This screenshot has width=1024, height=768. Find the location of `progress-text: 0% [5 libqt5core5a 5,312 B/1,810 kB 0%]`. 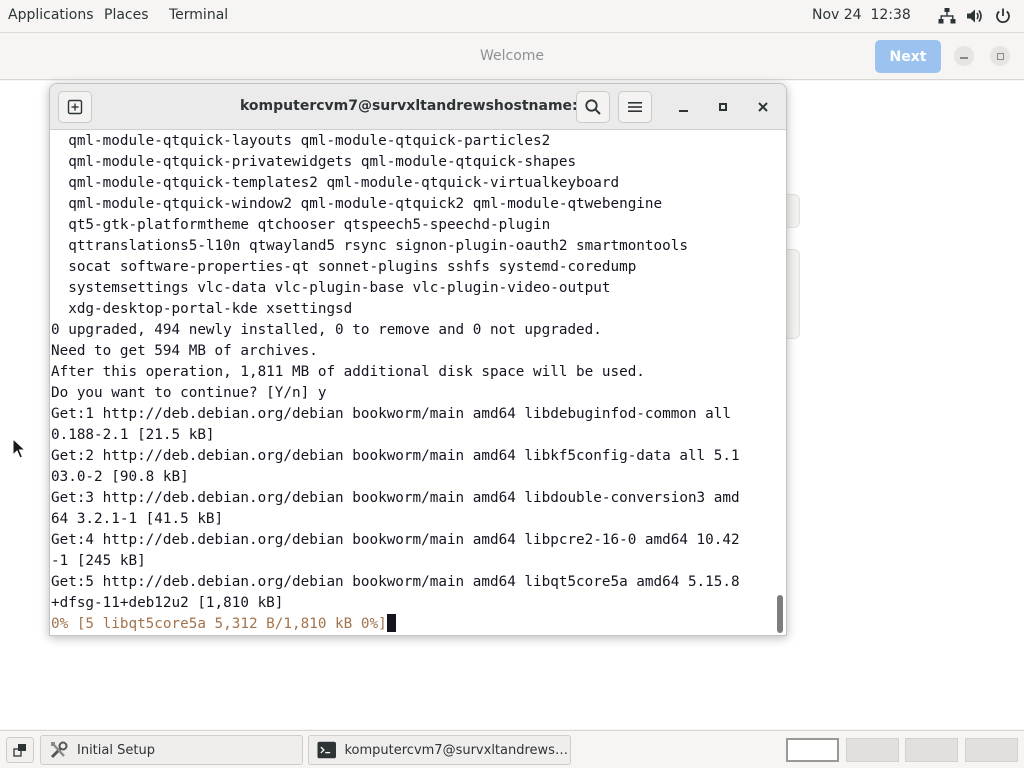

progress-text: 0% [5 libqt5core5a 5,312 B/1,810 kB 0%] is located at coordinates (219, 624).